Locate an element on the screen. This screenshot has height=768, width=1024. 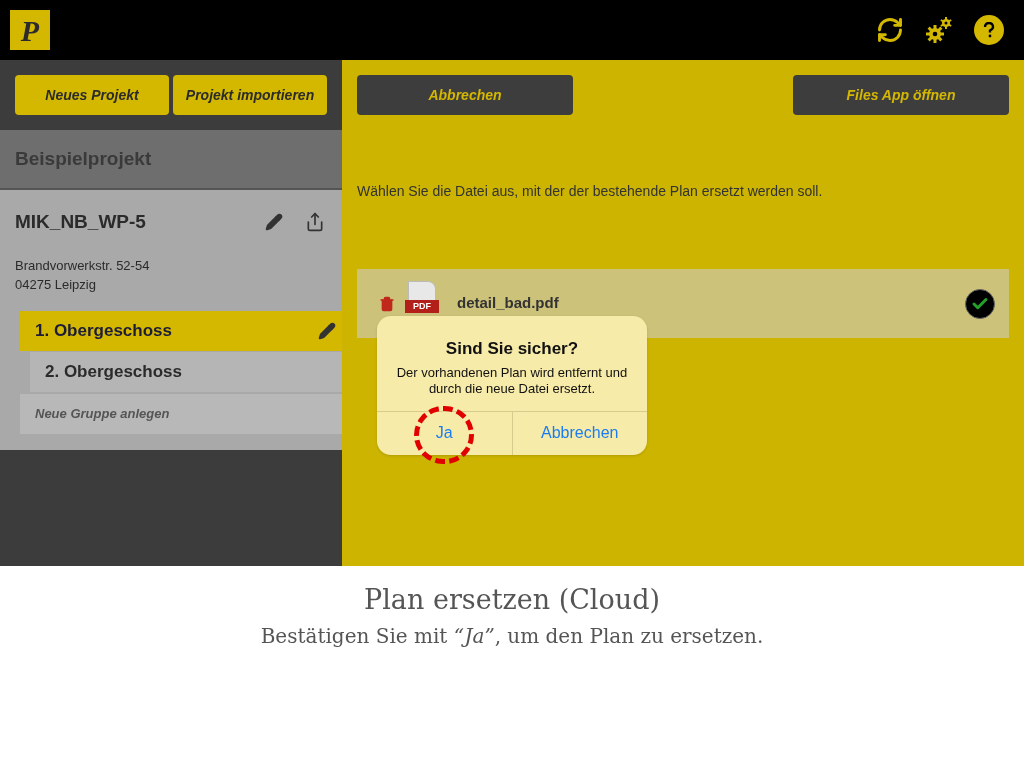
pdf-file-icon: PDF is located at coordinates (422, 296).